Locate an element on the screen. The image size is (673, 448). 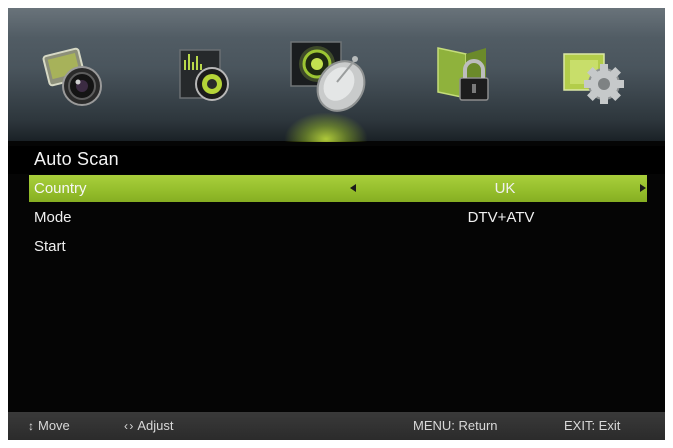
option-row-country: Country UK is located at coordinates (338, 188).